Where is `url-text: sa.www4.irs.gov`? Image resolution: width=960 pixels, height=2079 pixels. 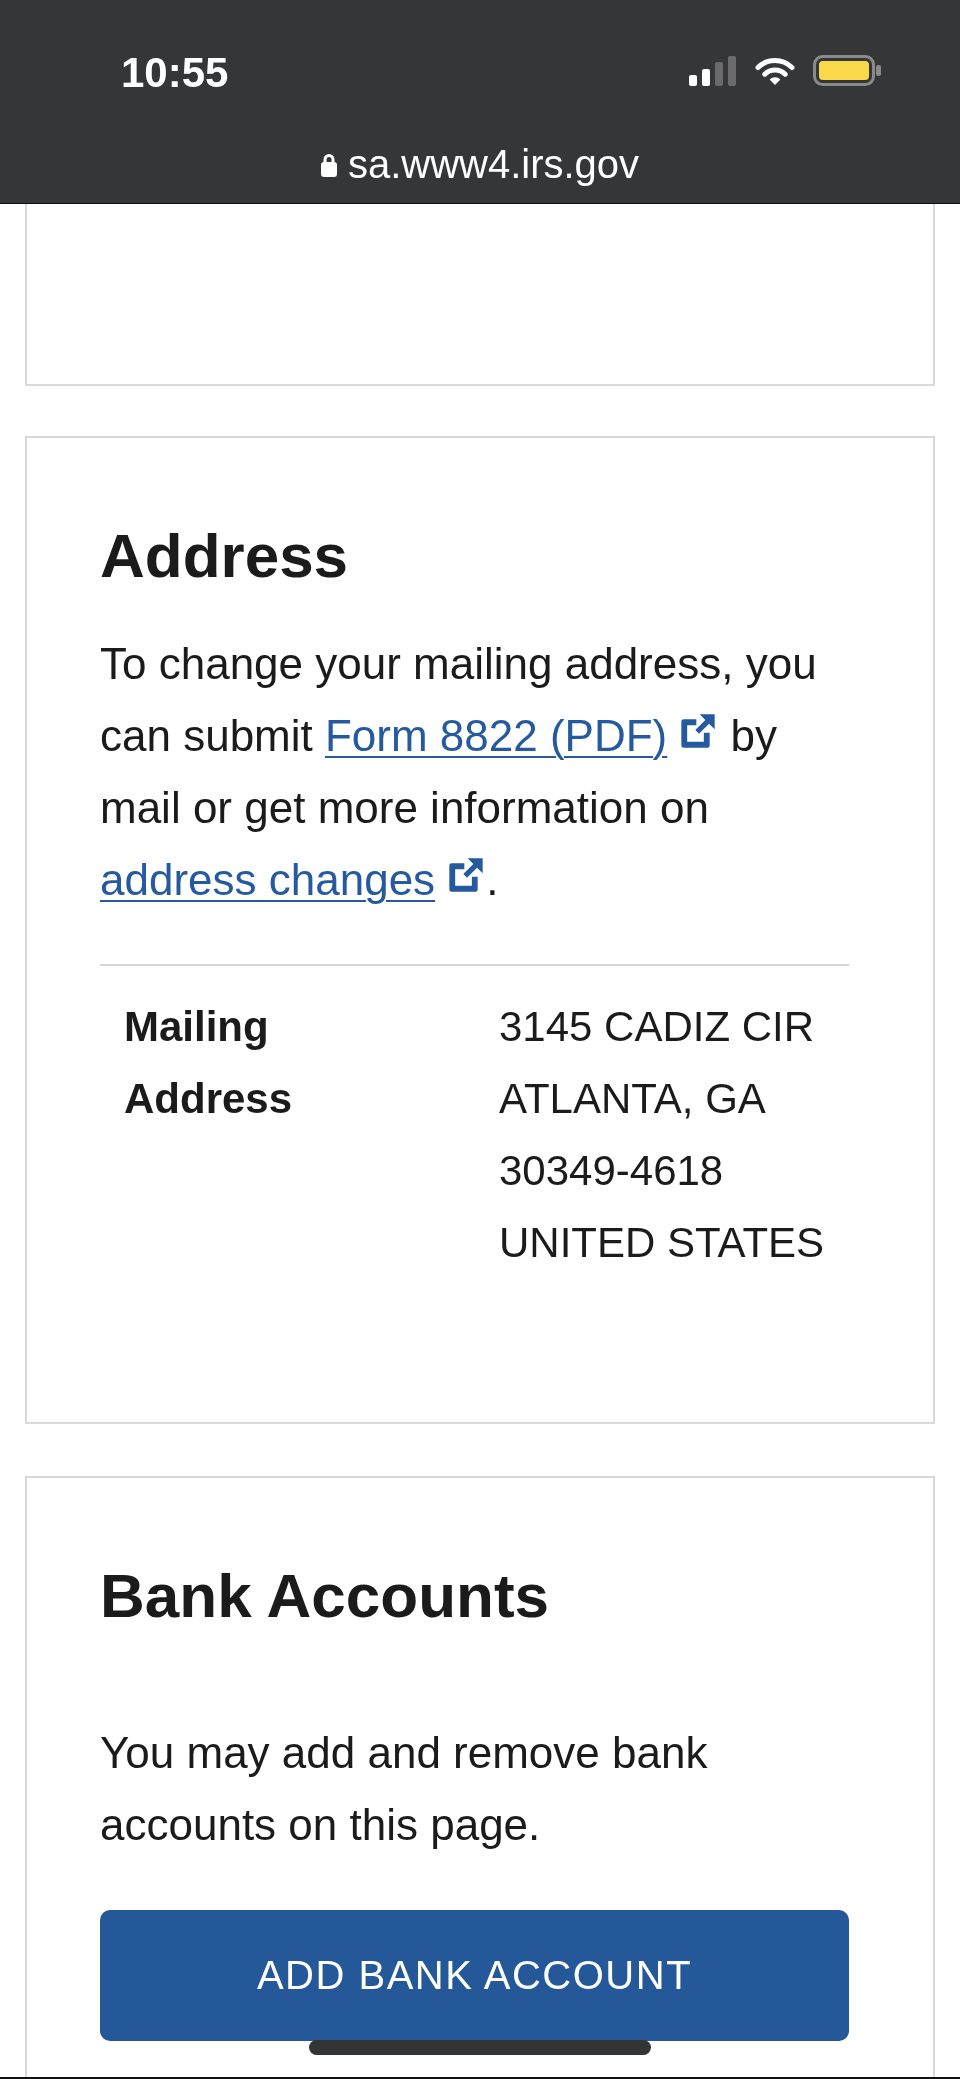
url-text: sa.www4.irs.gov is located at coordinates (493, 164).